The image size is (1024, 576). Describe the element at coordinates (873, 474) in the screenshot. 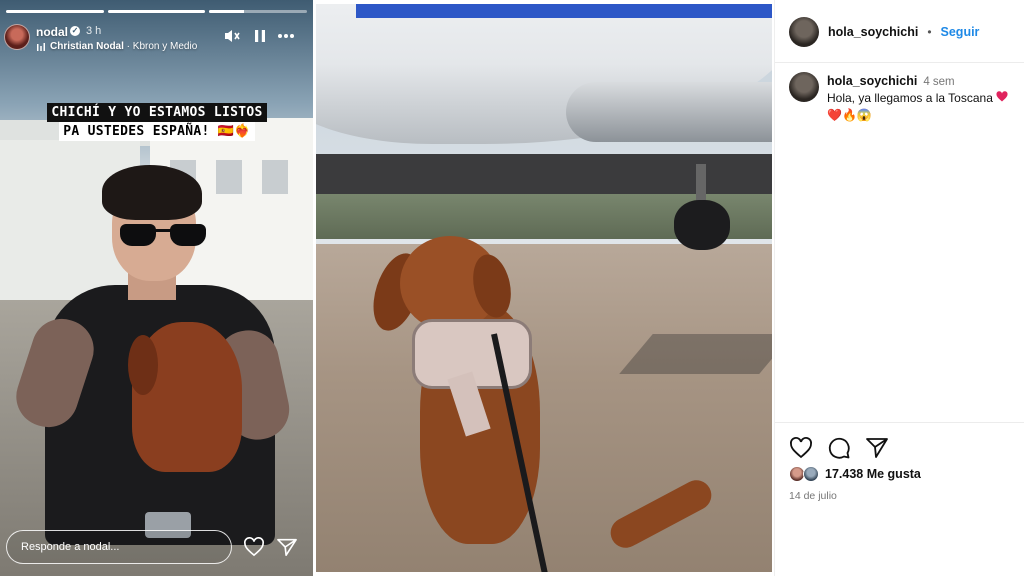

I see `likes-count: 17.438 Me gusta` at that location.